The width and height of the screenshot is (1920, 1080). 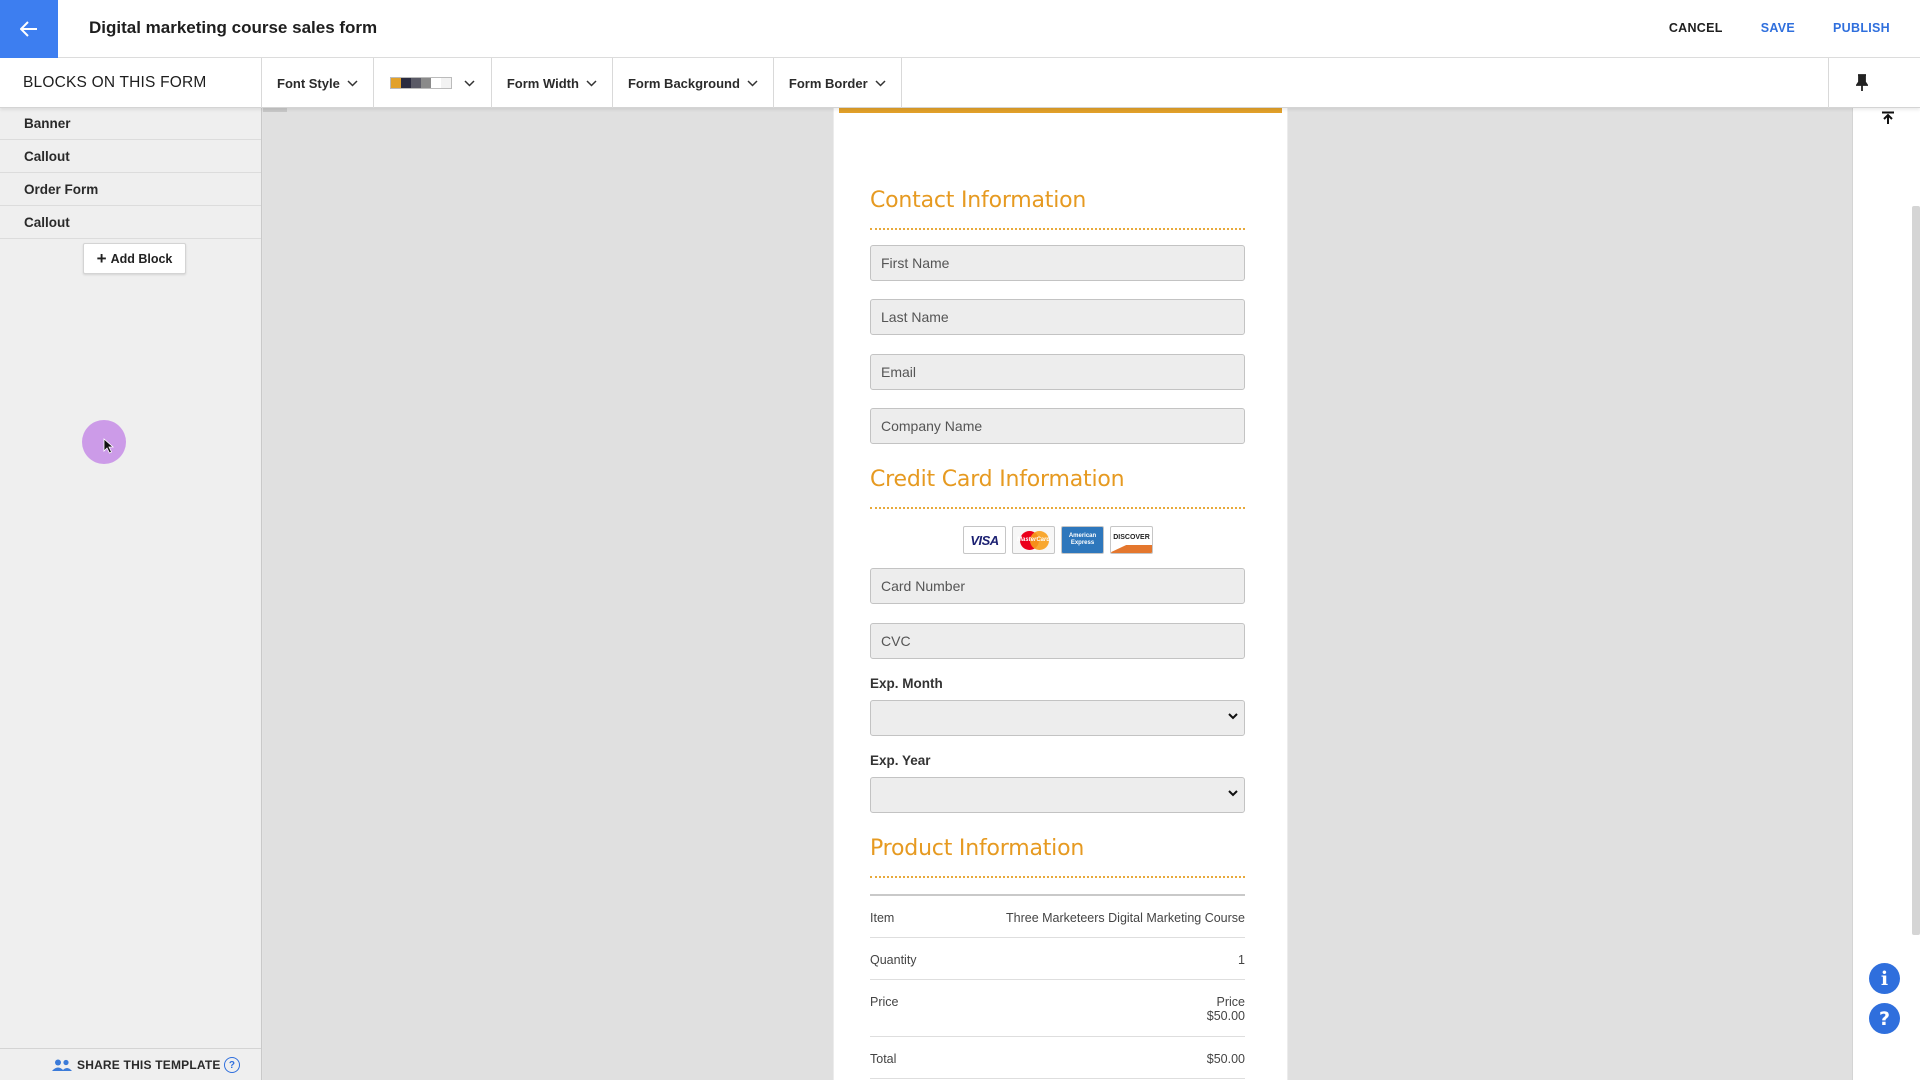 What do you see at coordinates (1778, 28) in the screenshot?
I see `save-button: SAVE` at bounding box center [1778, 28].